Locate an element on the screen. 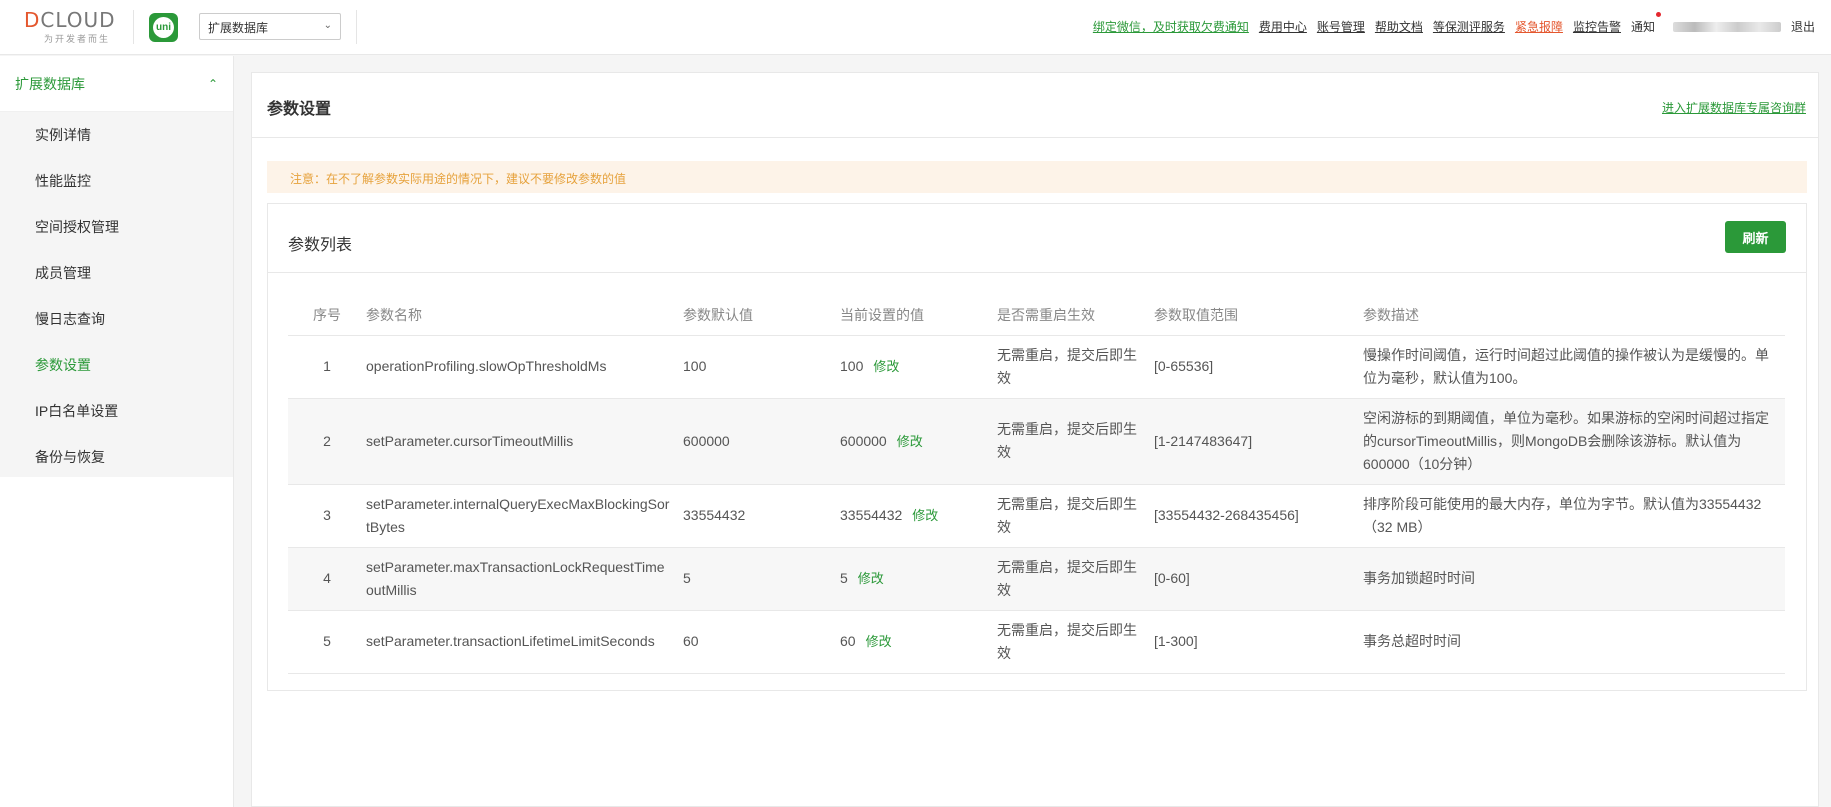 The height and width of the screenshot is (807, 1831). uni-app-icon: uni is located at coordinates (163, 27).